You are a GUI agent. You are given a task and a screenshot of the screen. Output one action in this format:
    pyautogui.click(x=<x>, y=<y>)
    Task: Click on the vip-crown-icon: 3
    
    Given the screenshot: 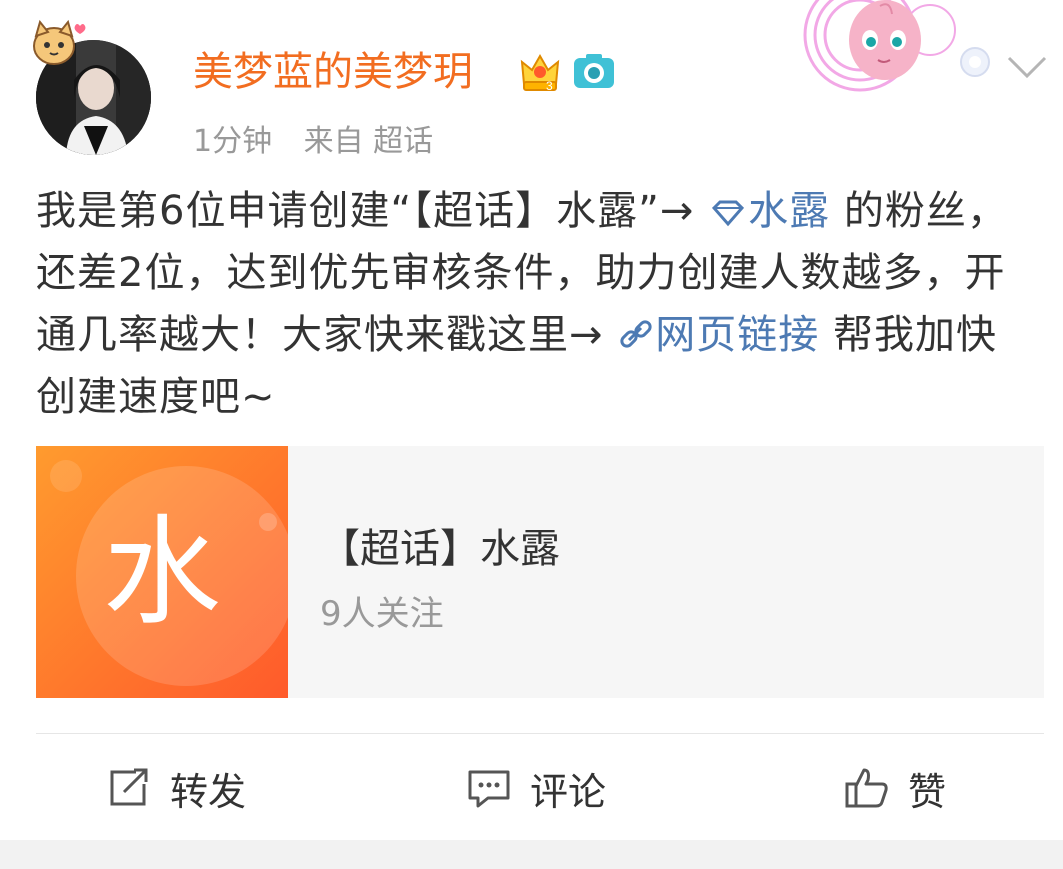 What is the action you would take?
    pyautogui.click(x=540, y=72)
    